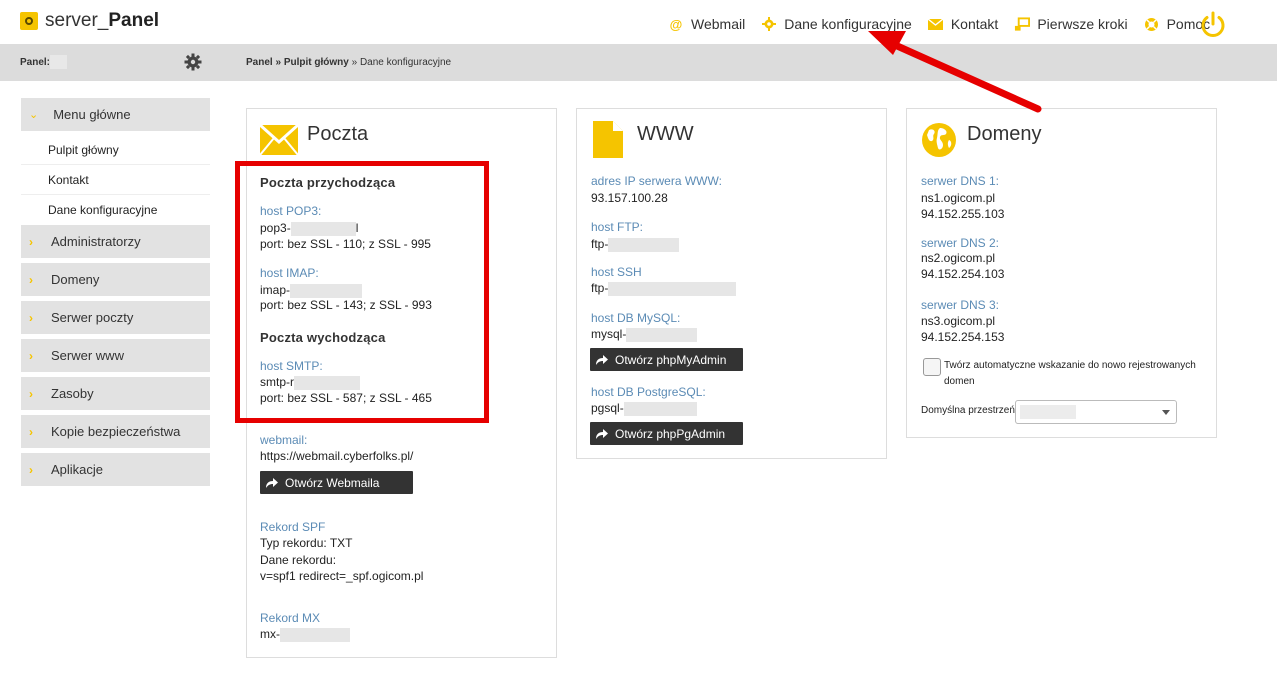 The image size is (1277, 689). What do you see at coordinates (960, 243) in the screenshot?
I see `dns2-label: serwer DNS 2:` at bounding box center [960, 243].